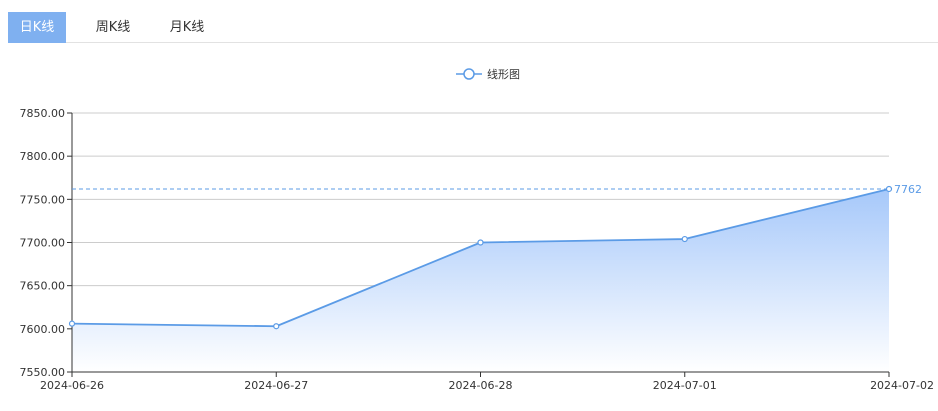  I want to click on chart-legend: 线形图, so click(488, 74).